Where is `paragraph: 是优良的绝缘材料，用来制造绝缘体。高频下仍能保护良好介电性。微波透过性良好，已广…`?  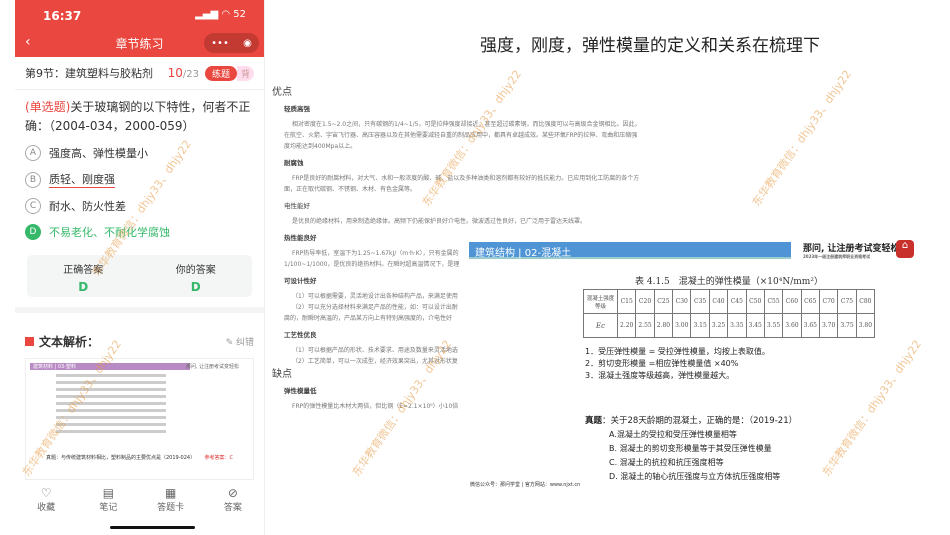
paragraph: 是优良的绝缘材料，用来制造绝缘体。高频下仍能保护良好介电性。微波透过性良好，已广… is located at coordinates (439, 221).